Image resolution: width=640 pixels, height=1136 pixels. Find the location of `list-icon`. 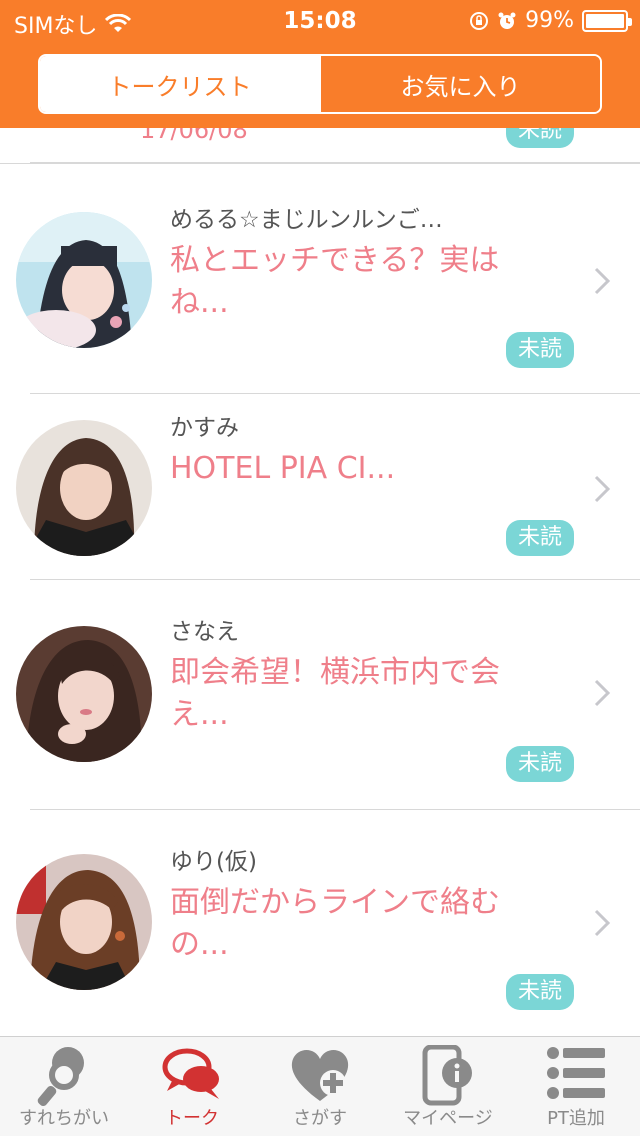

list-icon is located at coordinates (576, 1073).